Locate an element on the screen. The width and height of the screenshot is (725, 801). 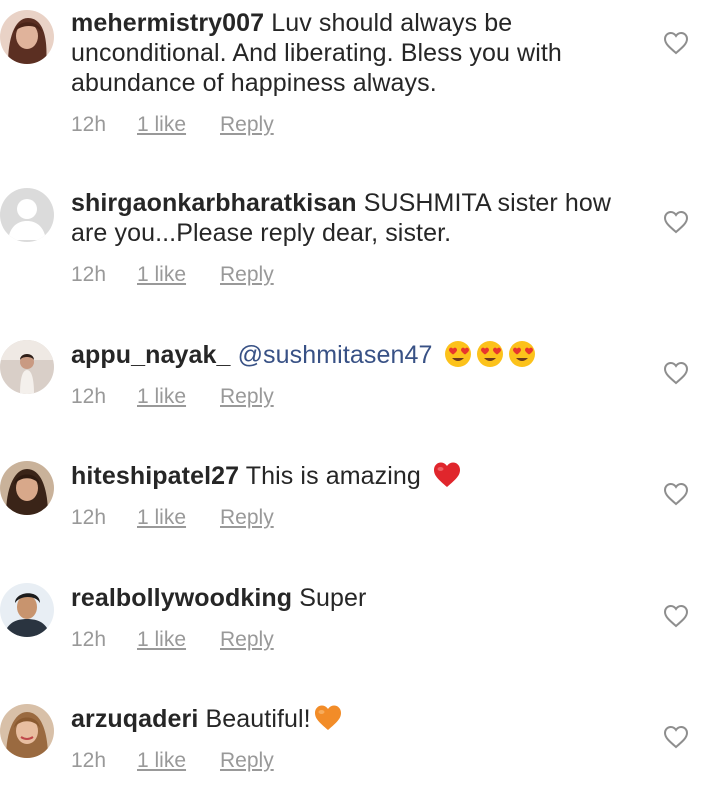
comment-message: Beautiful! is located at coordinates (258, 719).